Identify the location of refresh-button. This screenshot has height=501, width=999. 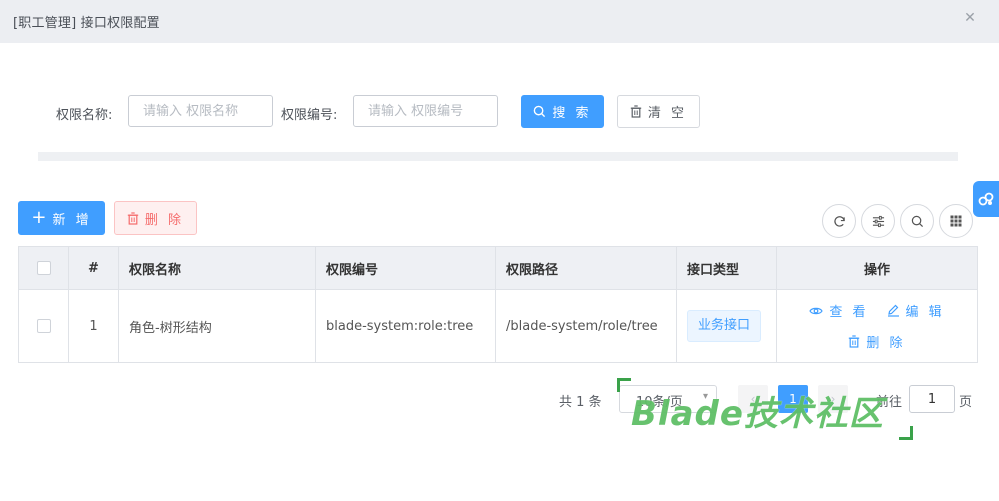
(839, 221).